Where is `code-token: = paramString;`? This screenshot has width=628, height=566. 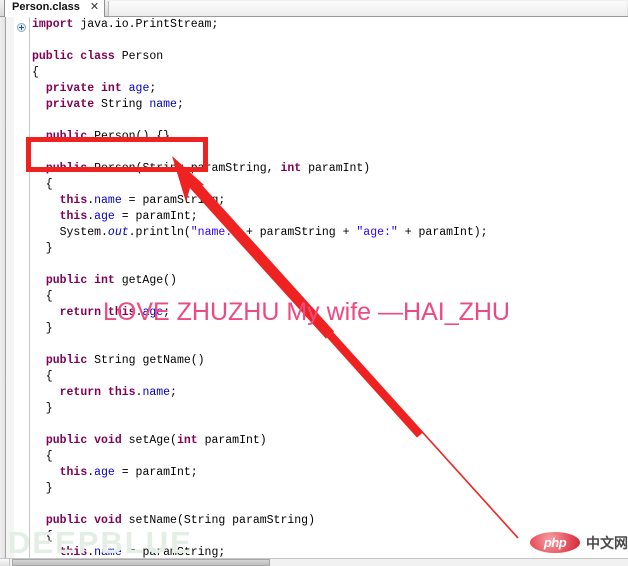
code-token: = paramString; is located at coordinates (173, 200).